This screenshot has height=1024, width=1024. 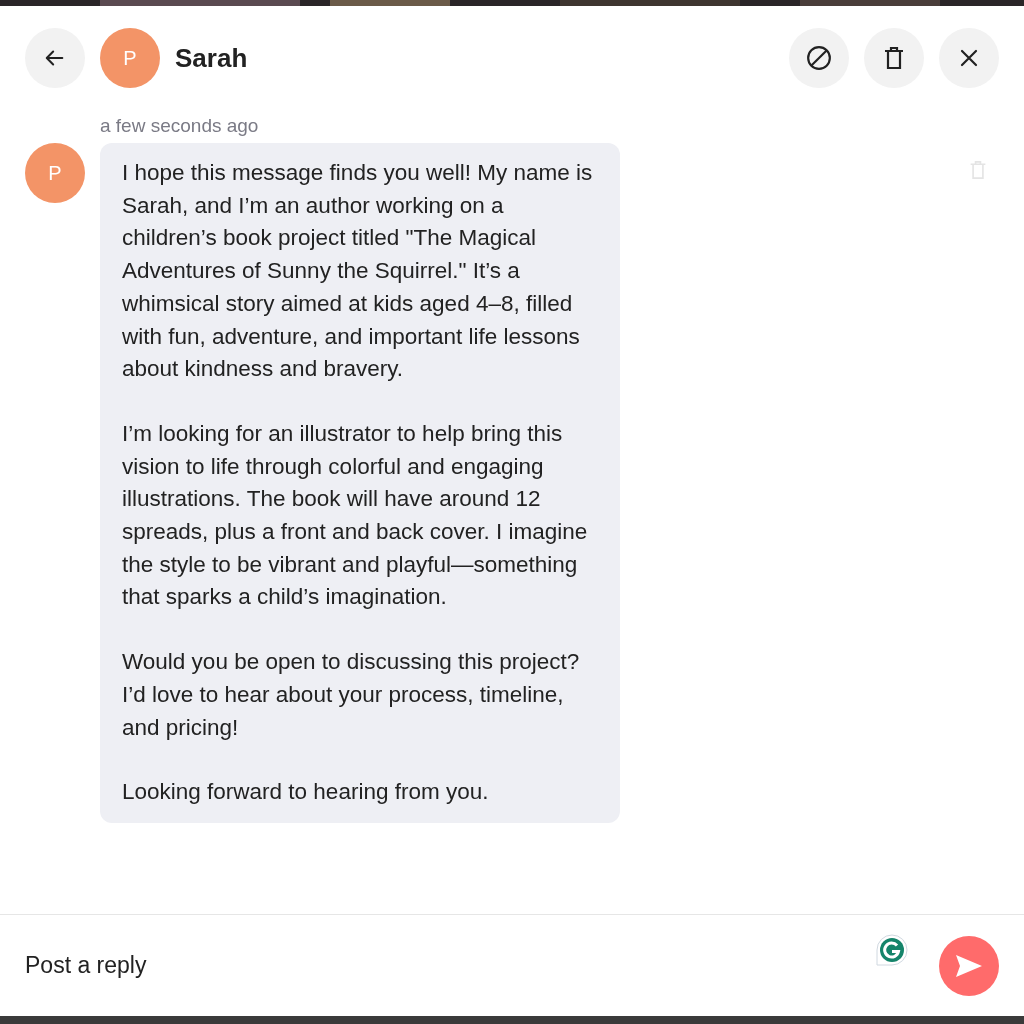 I want to click on block-icon, so click(x=819, y=58).